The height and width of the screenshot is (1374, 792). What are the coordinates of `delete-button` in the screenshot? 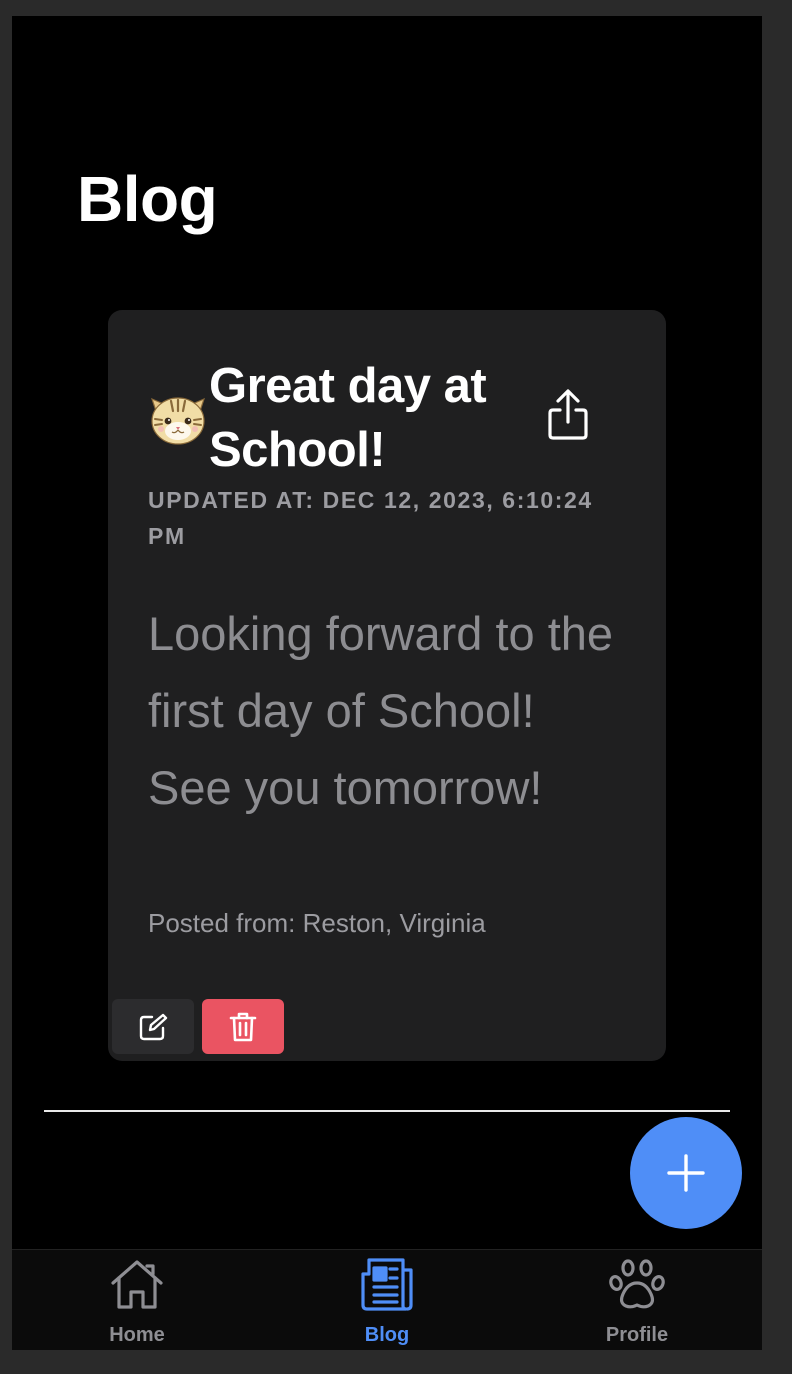 It's located at (243, 1026).